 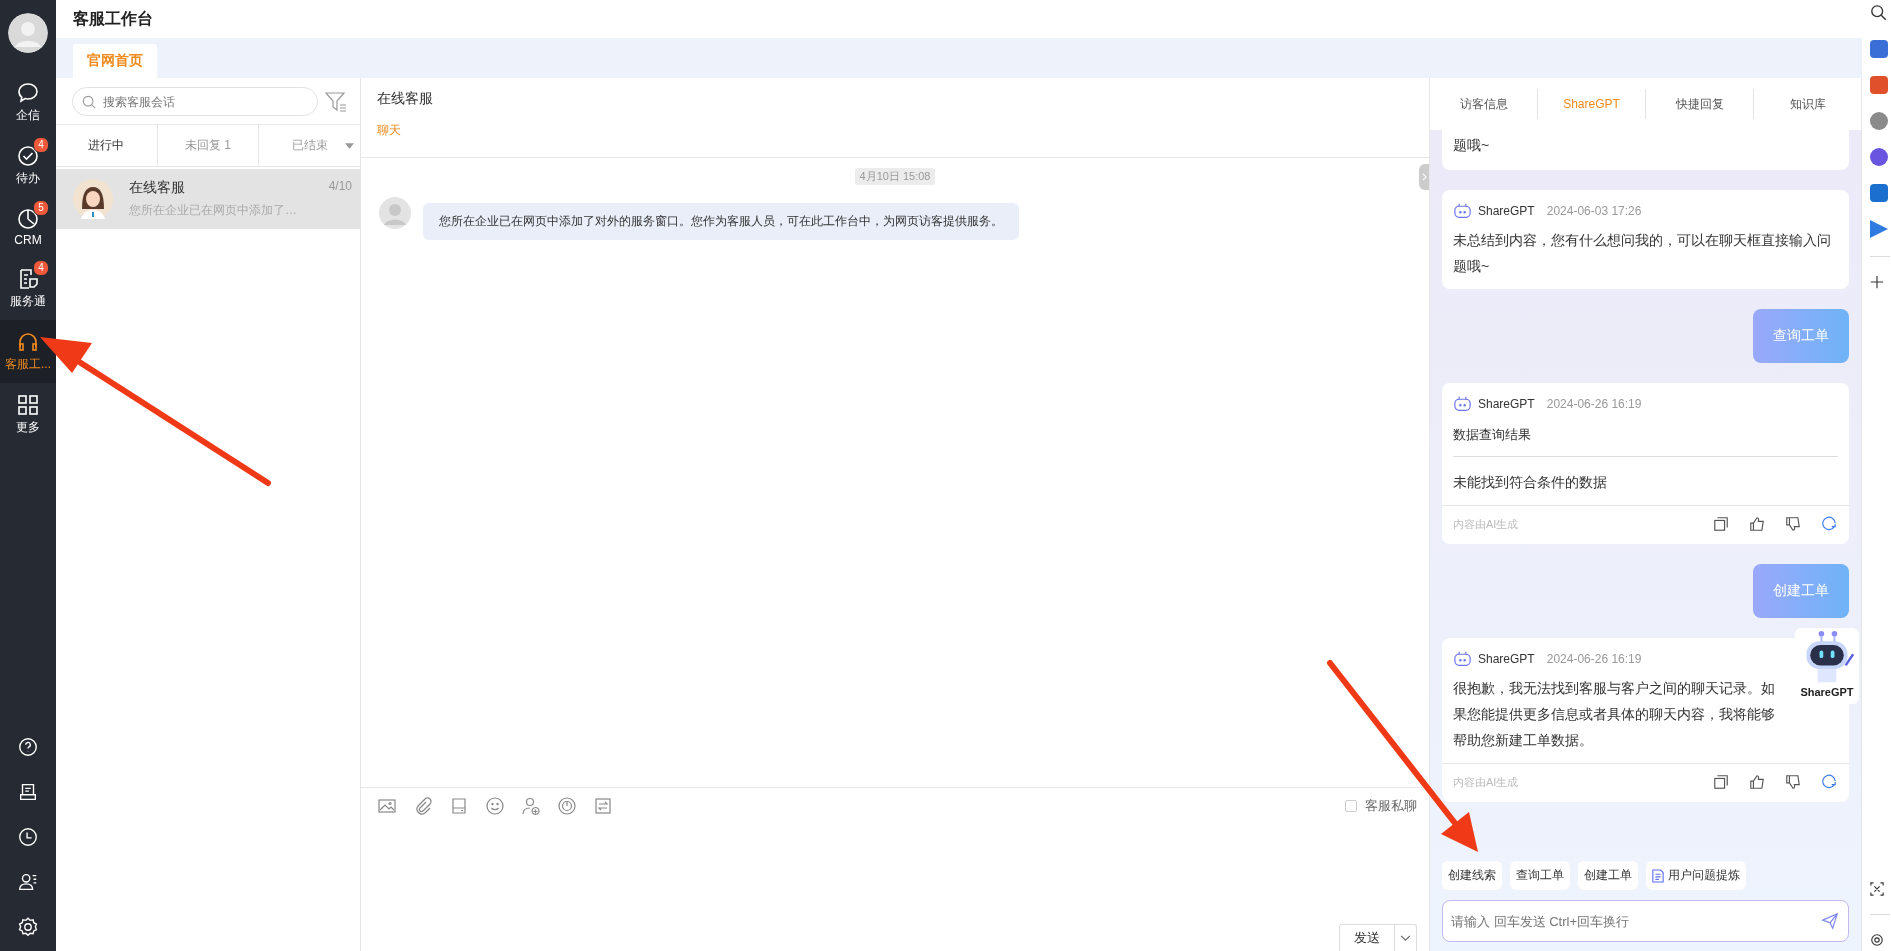 I want to click on pie-chart-icon, so click(x=28, y=219).